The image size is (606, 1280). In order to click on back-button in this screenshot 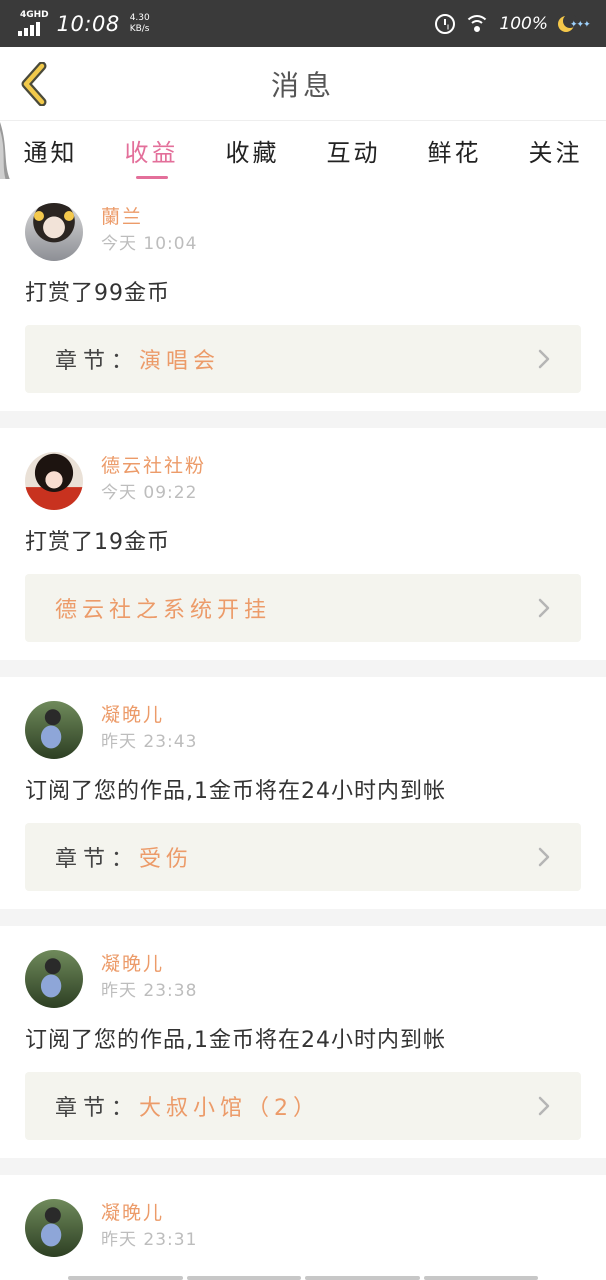, I will do `click(34, 84)`.